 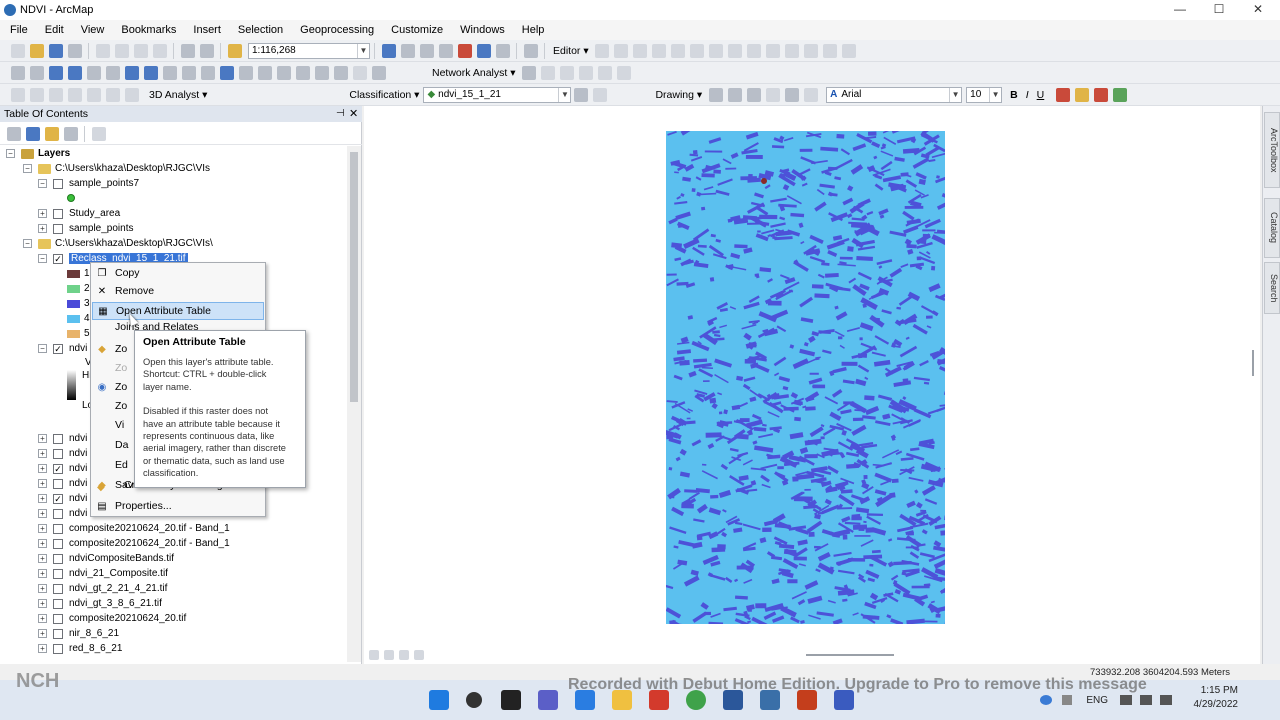 What do you see at coordinates (1272, 150) in the screenshot?
I see `arctoolbox-tab: ArcToolbox` at bounding box center [1272, 150].